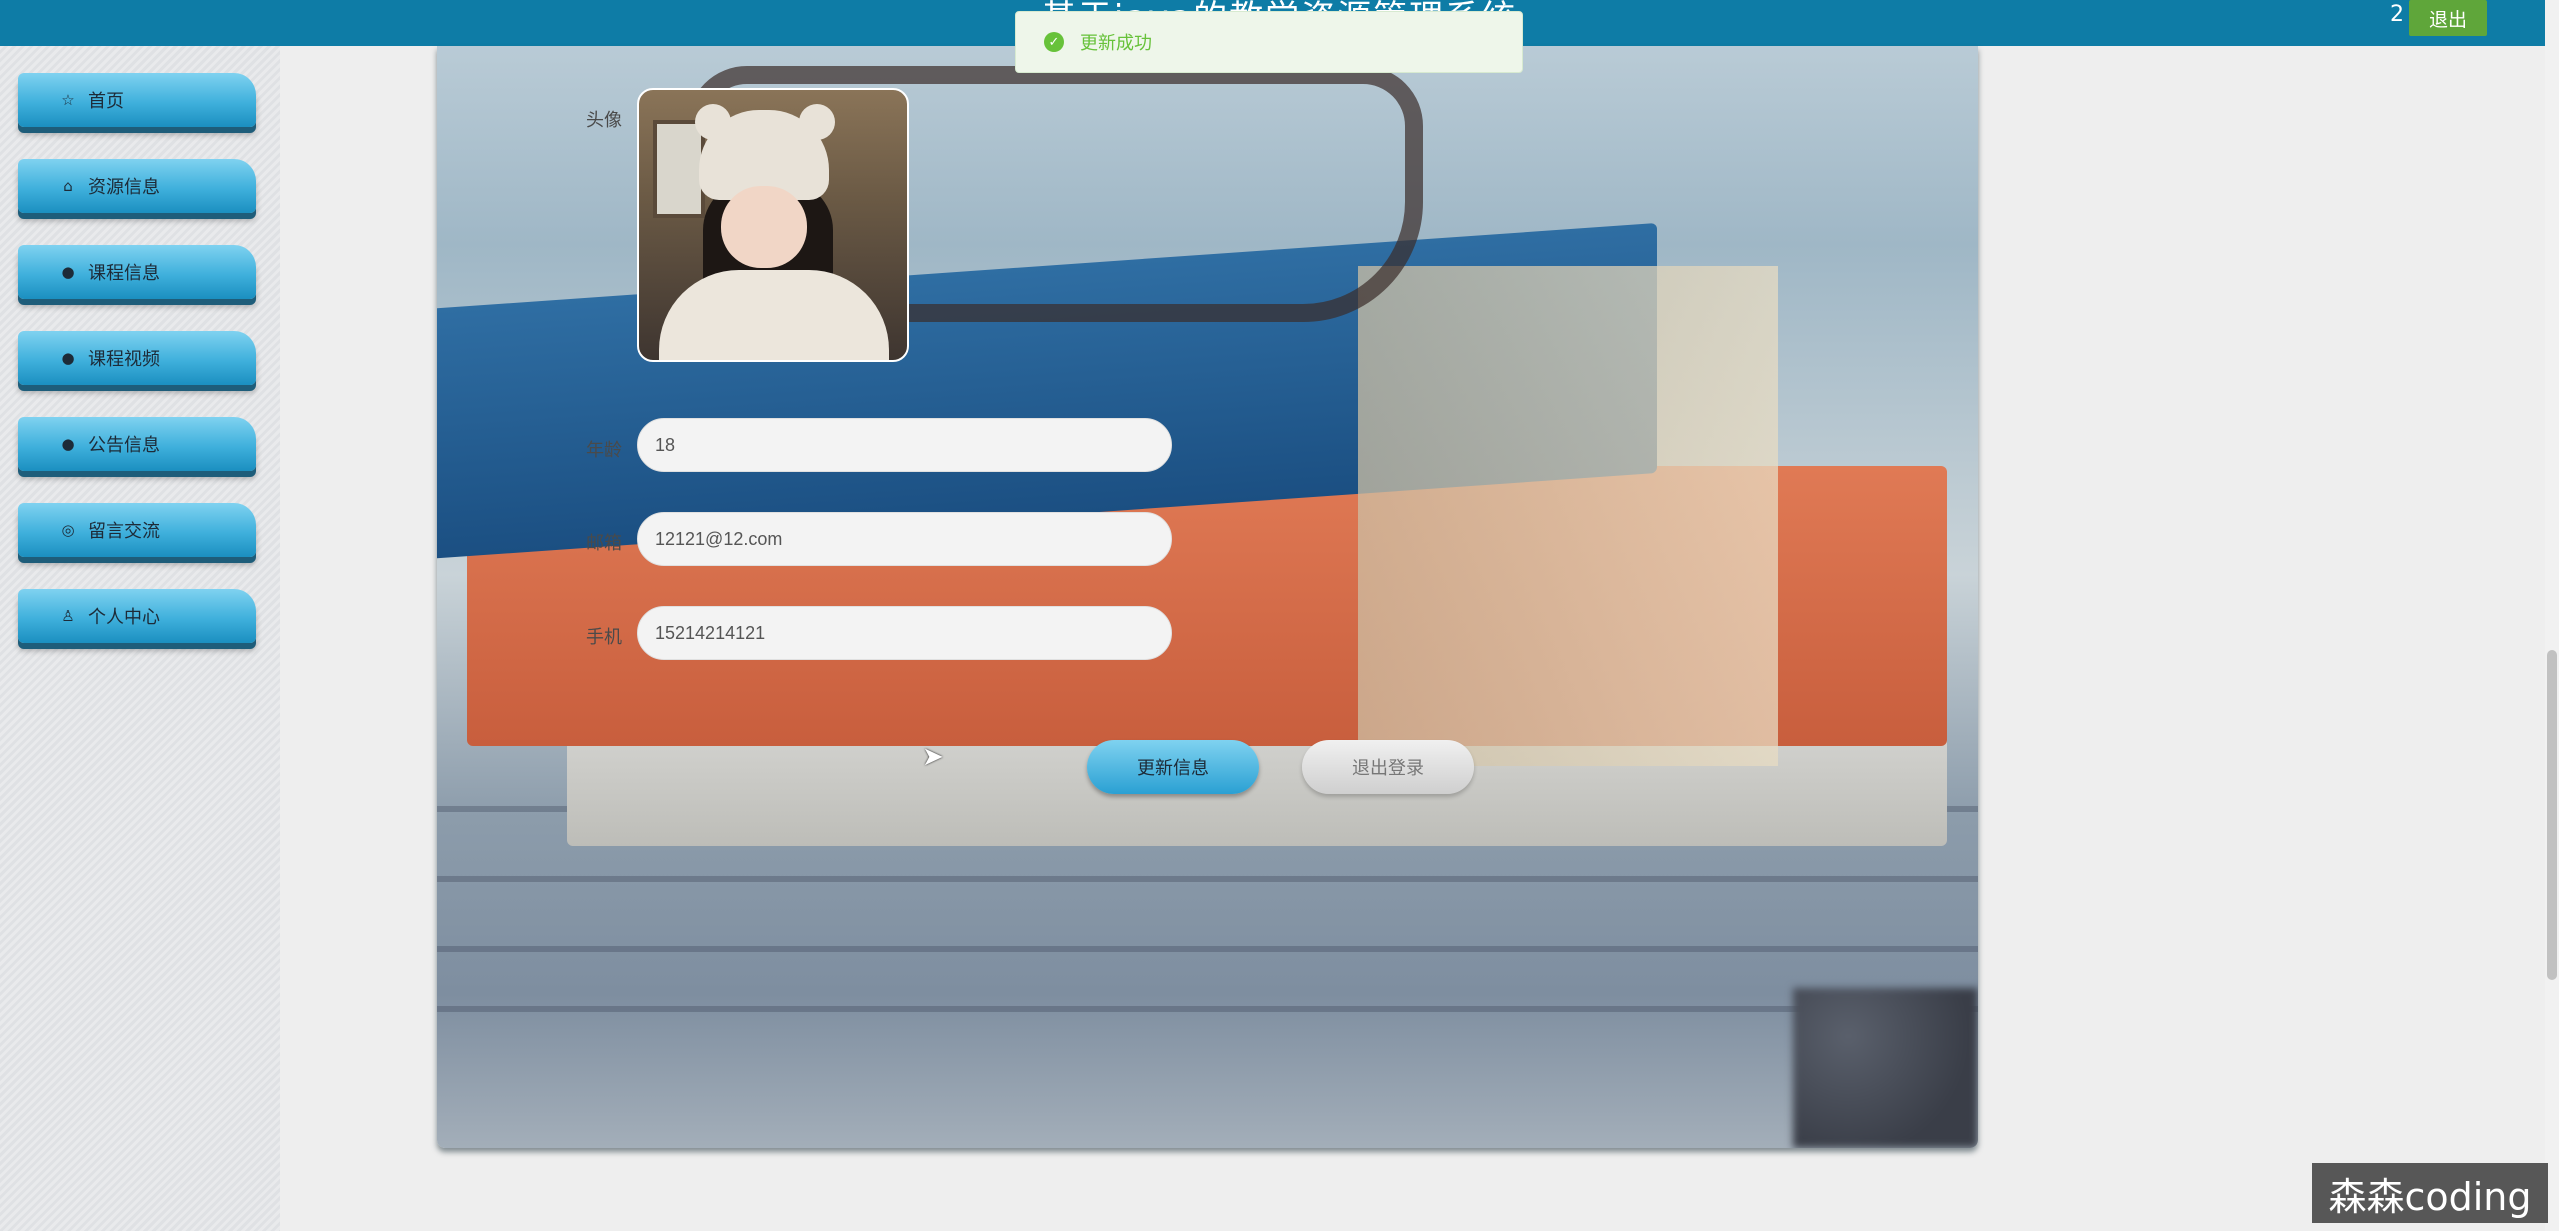 The image size is (2559, 1231). I want to click on email-label: 邮箱, so click(604, 543).